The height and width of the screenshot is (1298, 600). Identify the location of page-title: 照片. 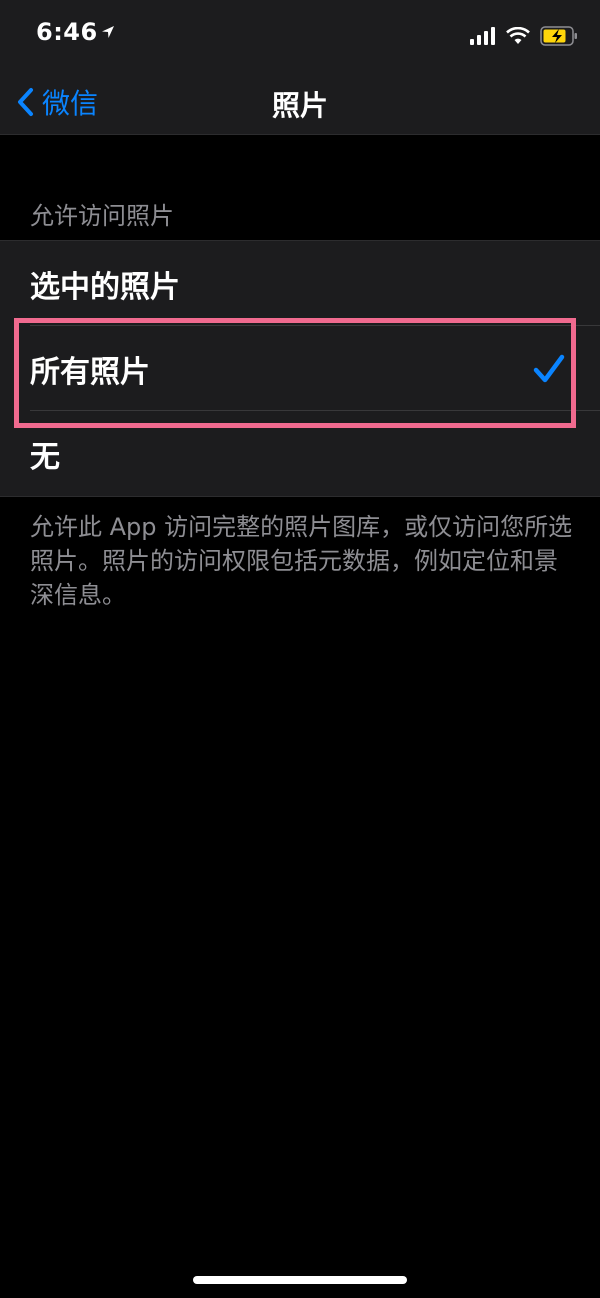
(299, 105).